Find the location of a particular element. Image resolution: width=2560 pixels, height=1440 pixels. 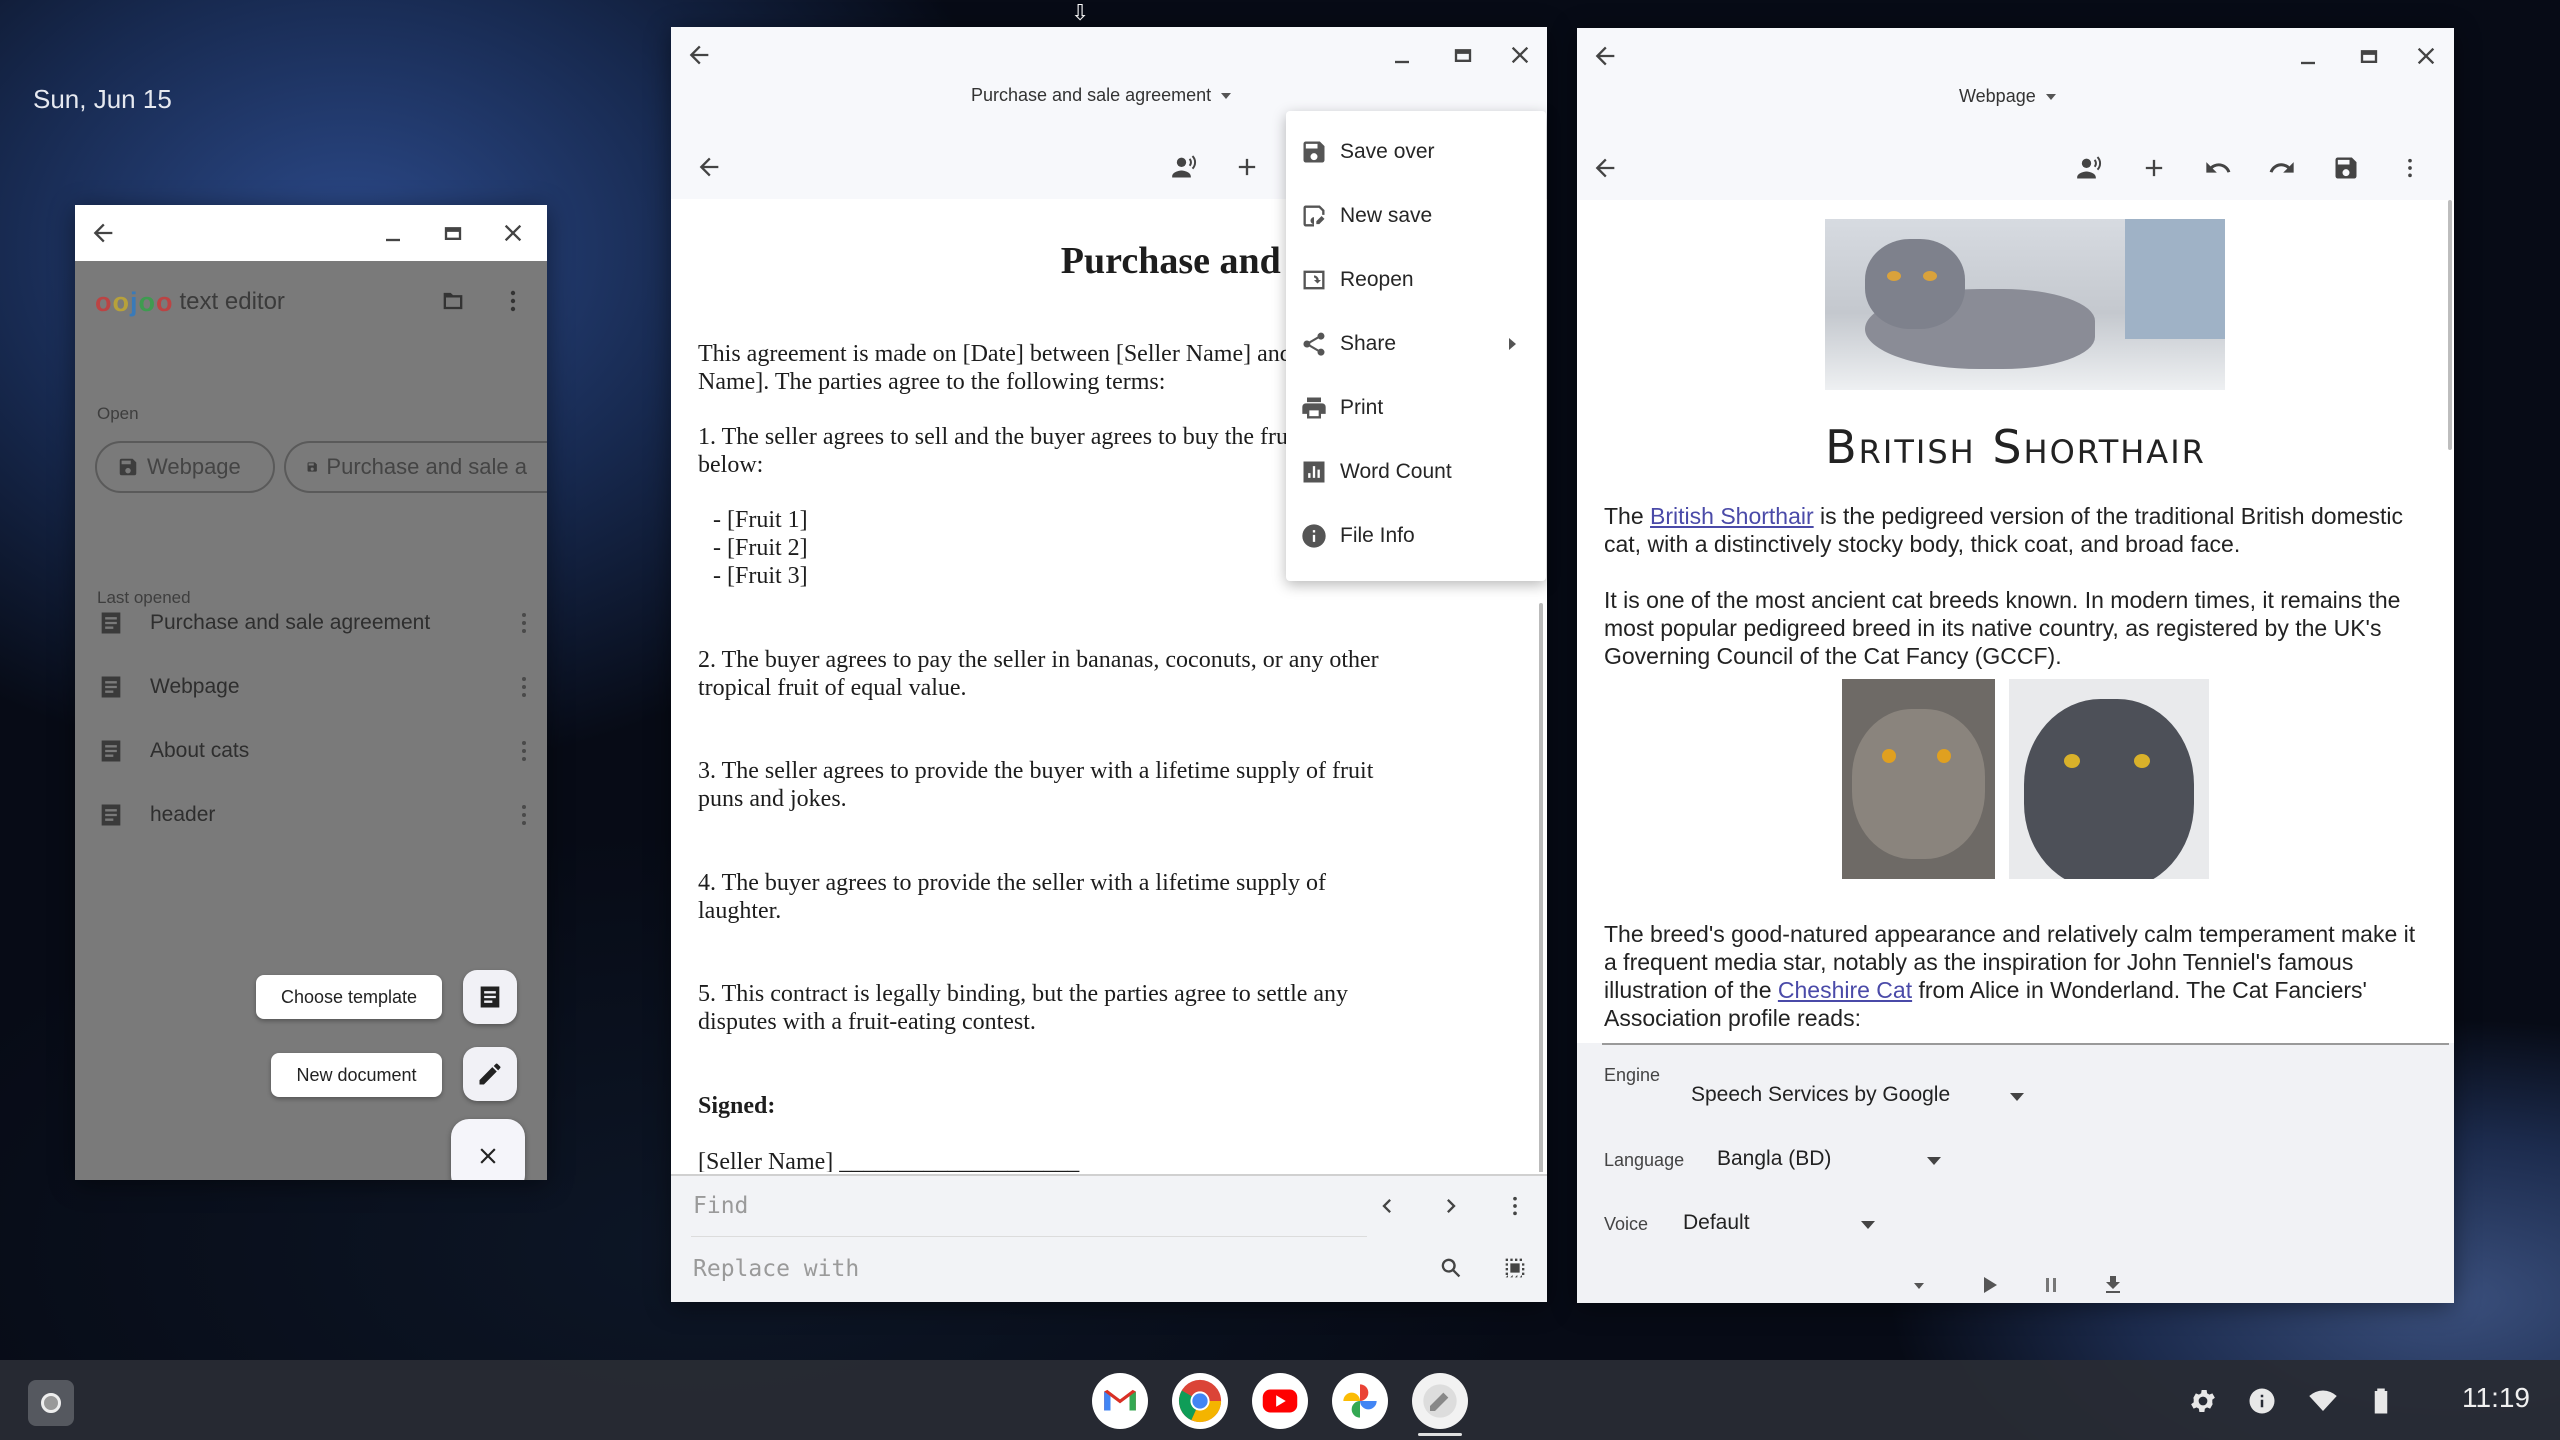

document-icon is located at coordinates (111, 751).